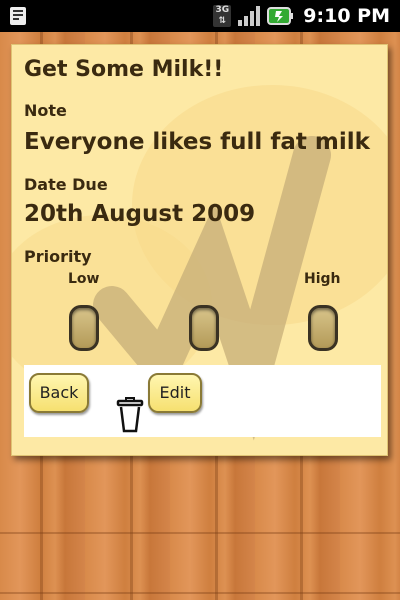 Image resolution: width=400 pixels, height=600 pixels. I want to click on status-bar: 3G ⇅ 9:10 PM, so click(200, 16).